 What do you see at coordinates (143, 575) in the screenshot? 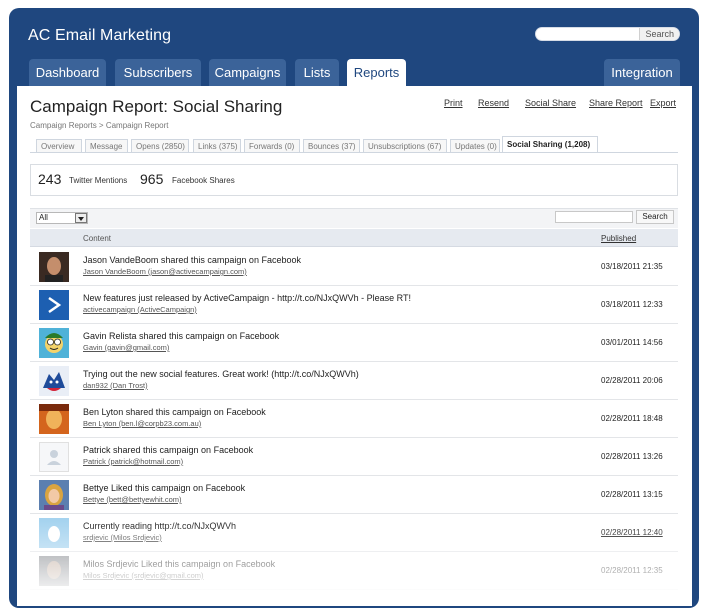
I see `row-user-link: Milos Srdjevic (srdjevic@gmail.com)` at bounding box center [143, 575].